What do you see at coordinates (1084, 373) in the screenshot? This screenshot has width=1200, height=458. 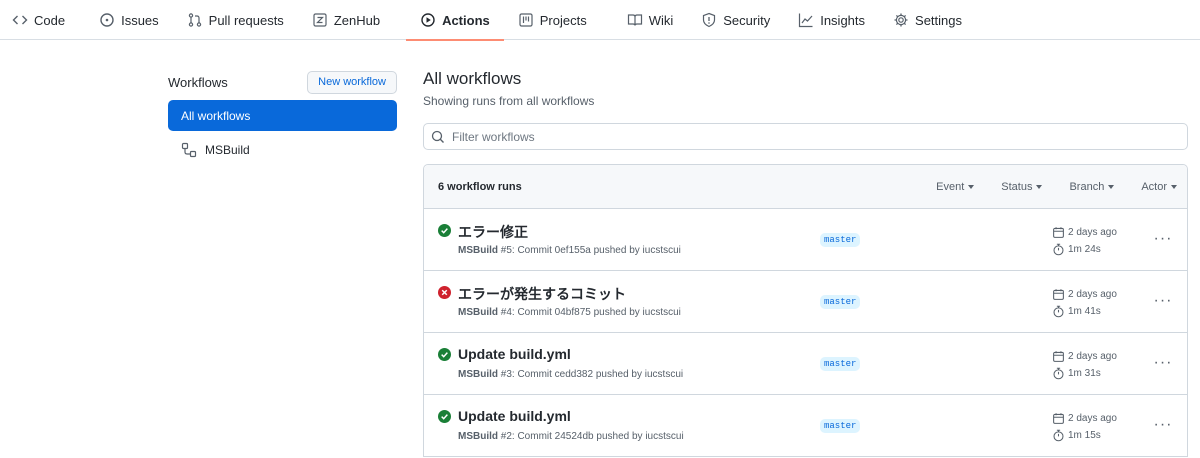 I see `run-duration-text: 1m 31s` at bounding box center [1084, 373].